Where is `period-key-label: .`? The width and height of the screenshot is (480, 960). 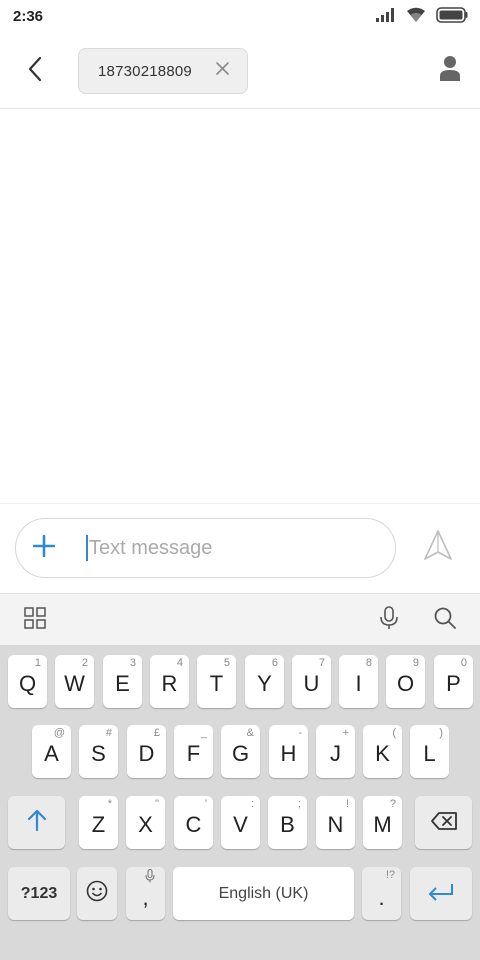 period-key-label: . is located at coordinates (381, 897).